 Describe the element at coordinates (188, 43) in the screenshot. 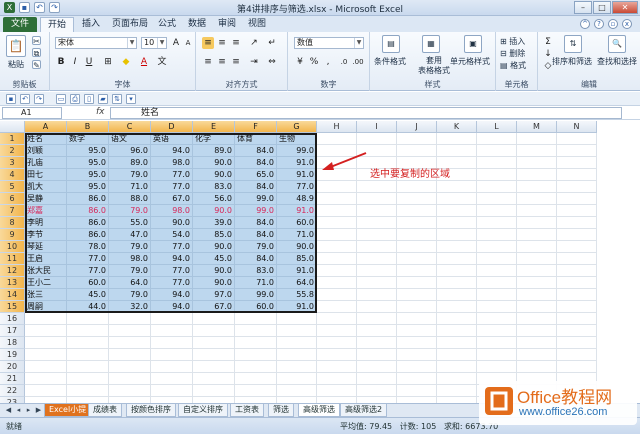

I see `shrink-font-icon: A` at that location.